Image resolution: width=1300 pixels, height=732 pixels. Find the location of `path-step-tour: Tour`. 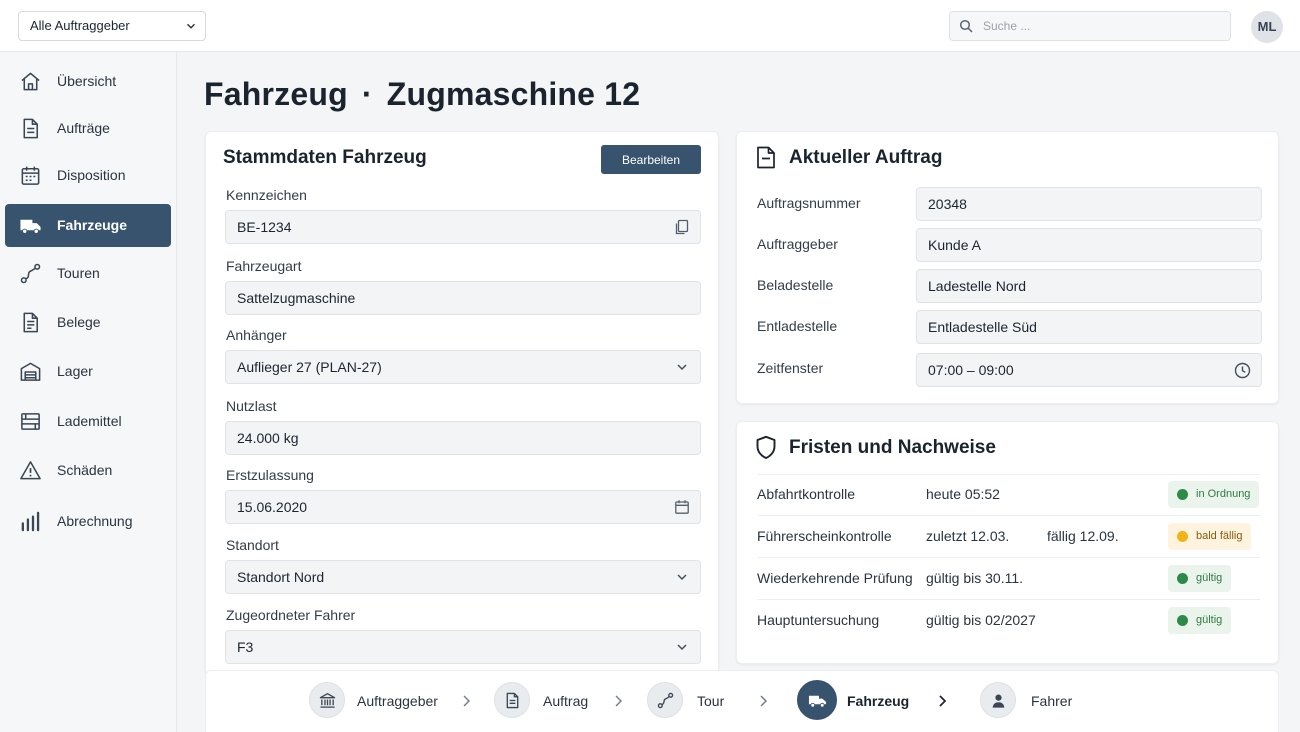

path-step-tour: Tour is located at coordinates (692, 701).